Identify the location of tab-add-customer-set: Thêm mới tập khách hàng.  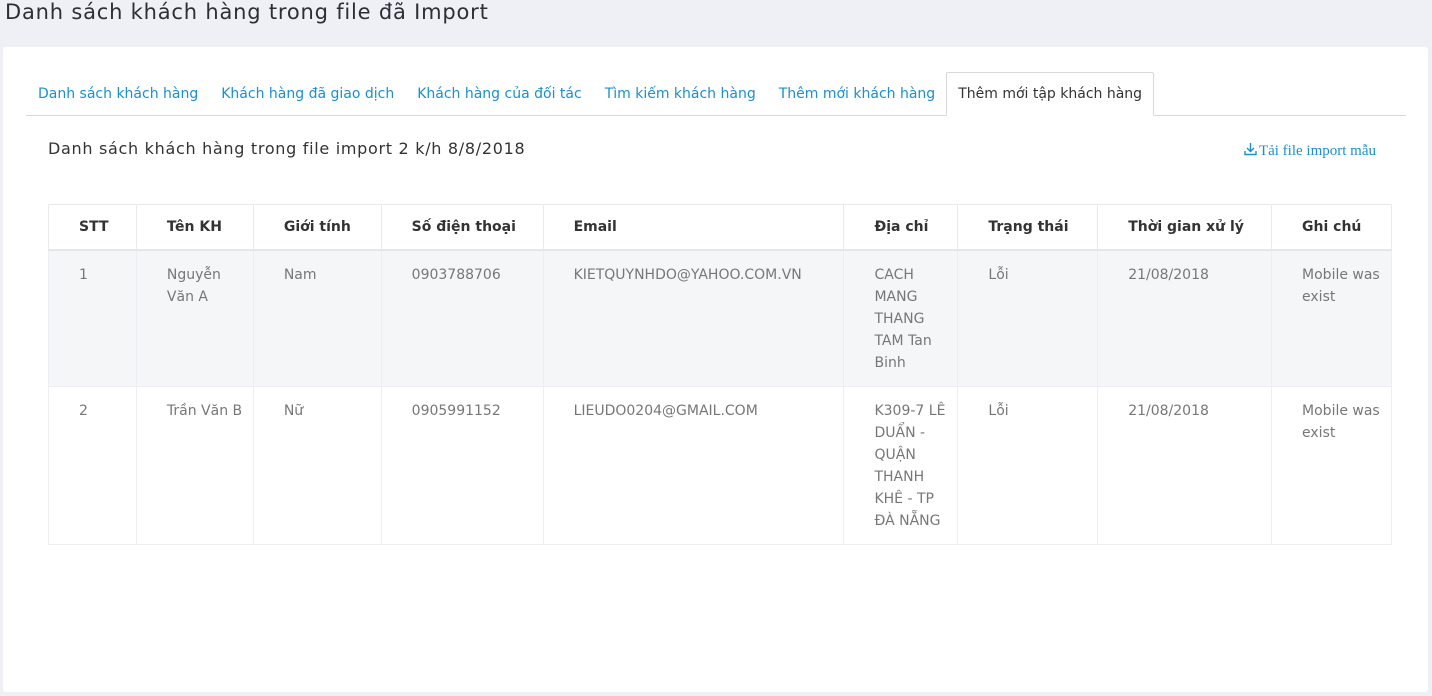
(1050, 94).